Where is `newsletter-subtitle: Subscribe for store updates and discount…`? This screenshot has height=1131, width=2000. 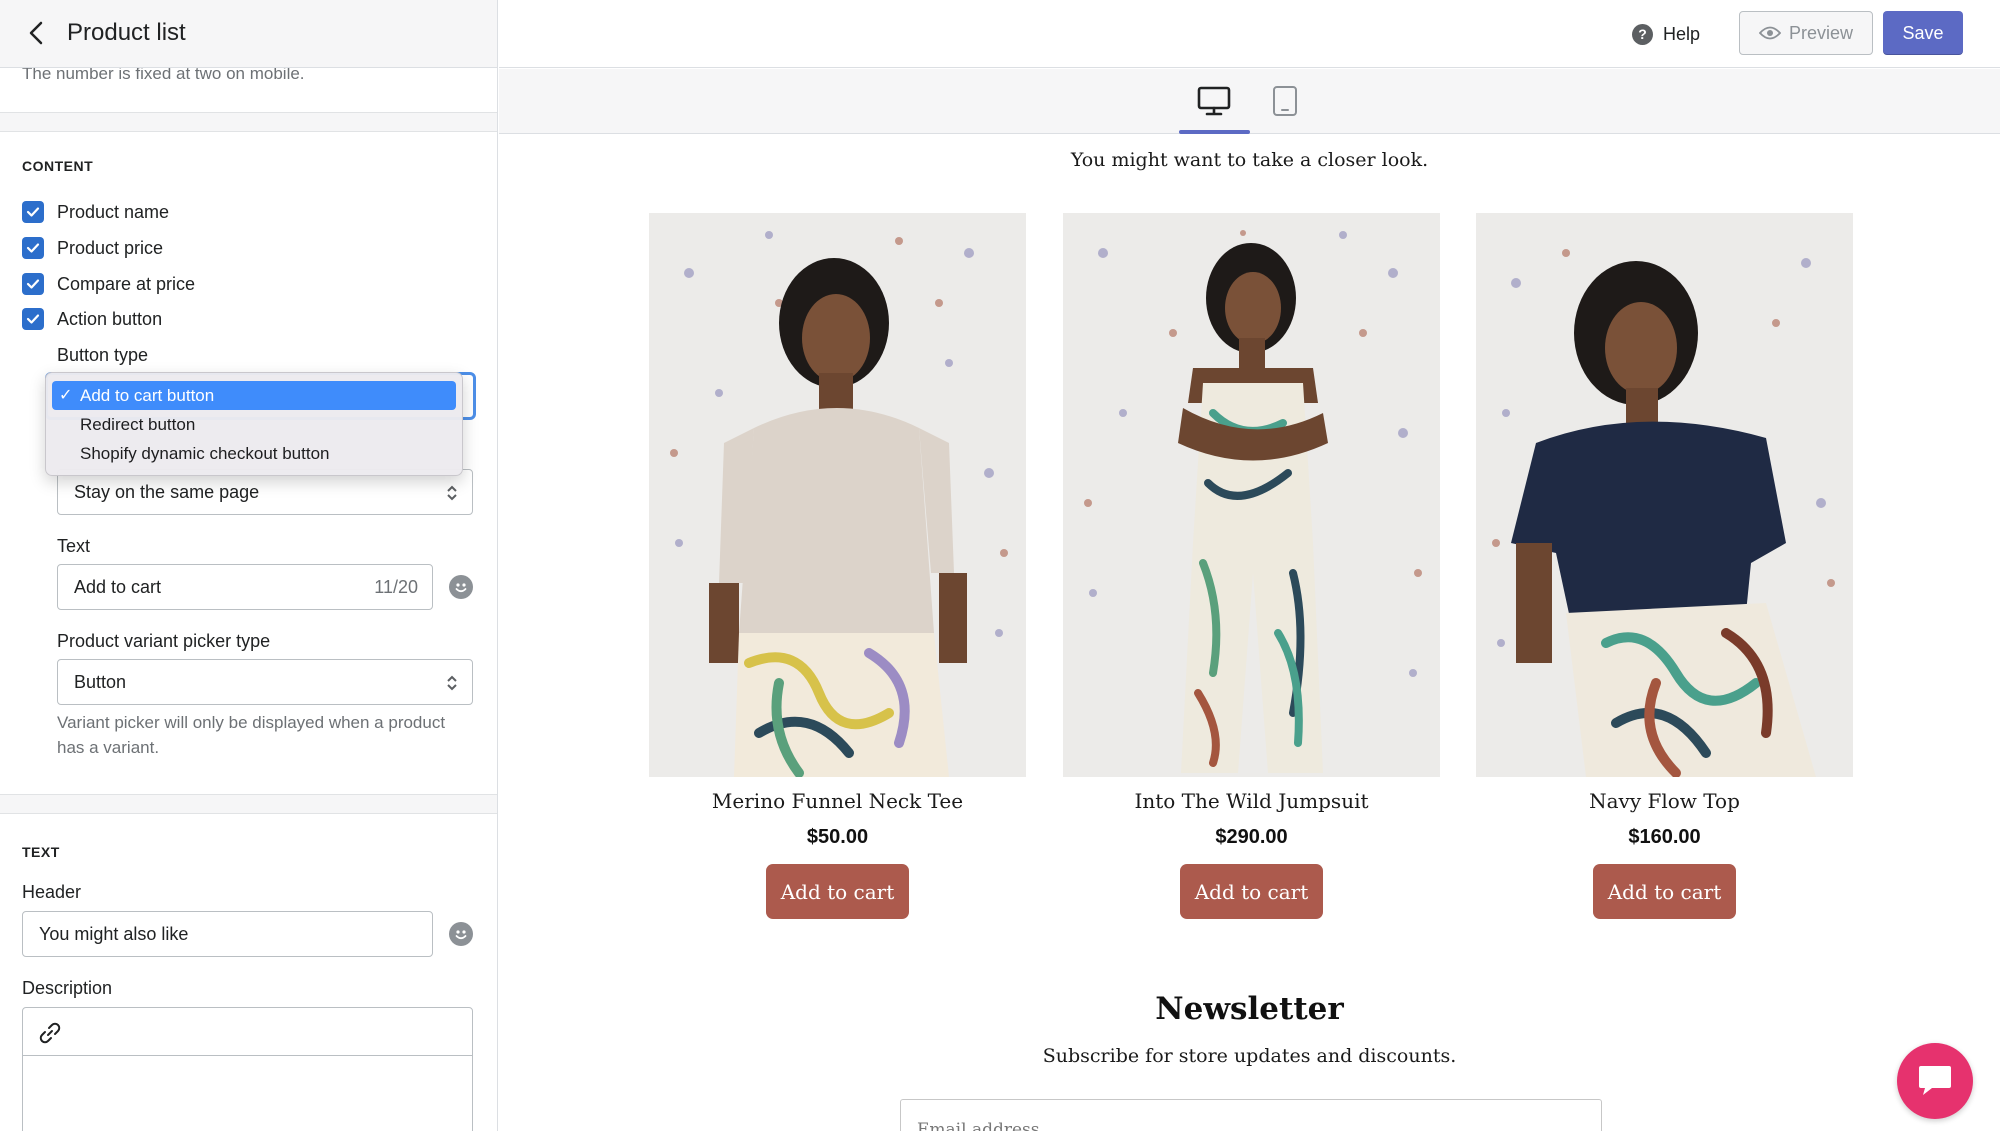 newsletter-subtitle: Subscribe for store updates and discount… is located at coordinates (1249, 1056).